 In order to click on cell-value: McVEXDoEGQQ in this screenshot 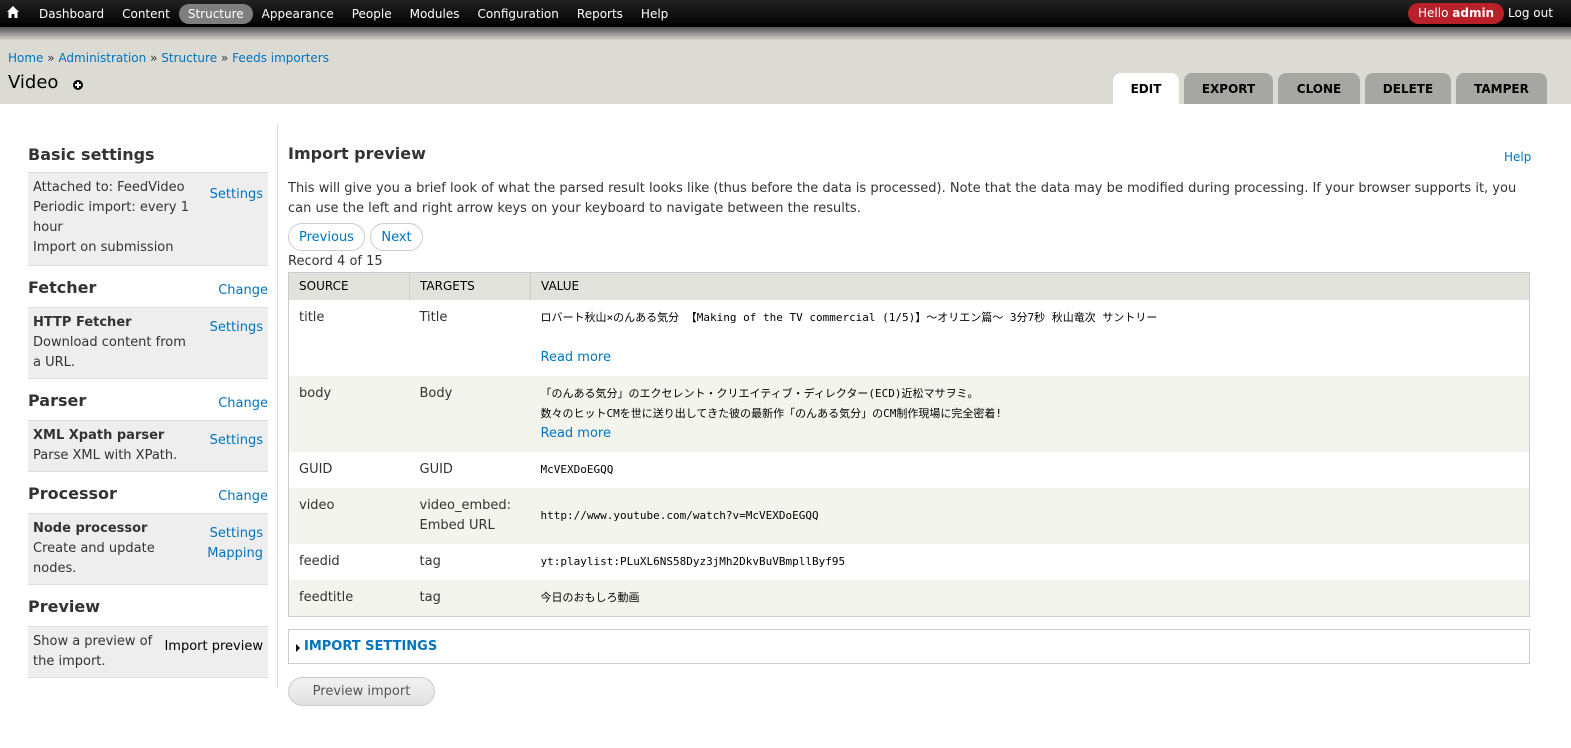, I will do `click(1030, 469)`.